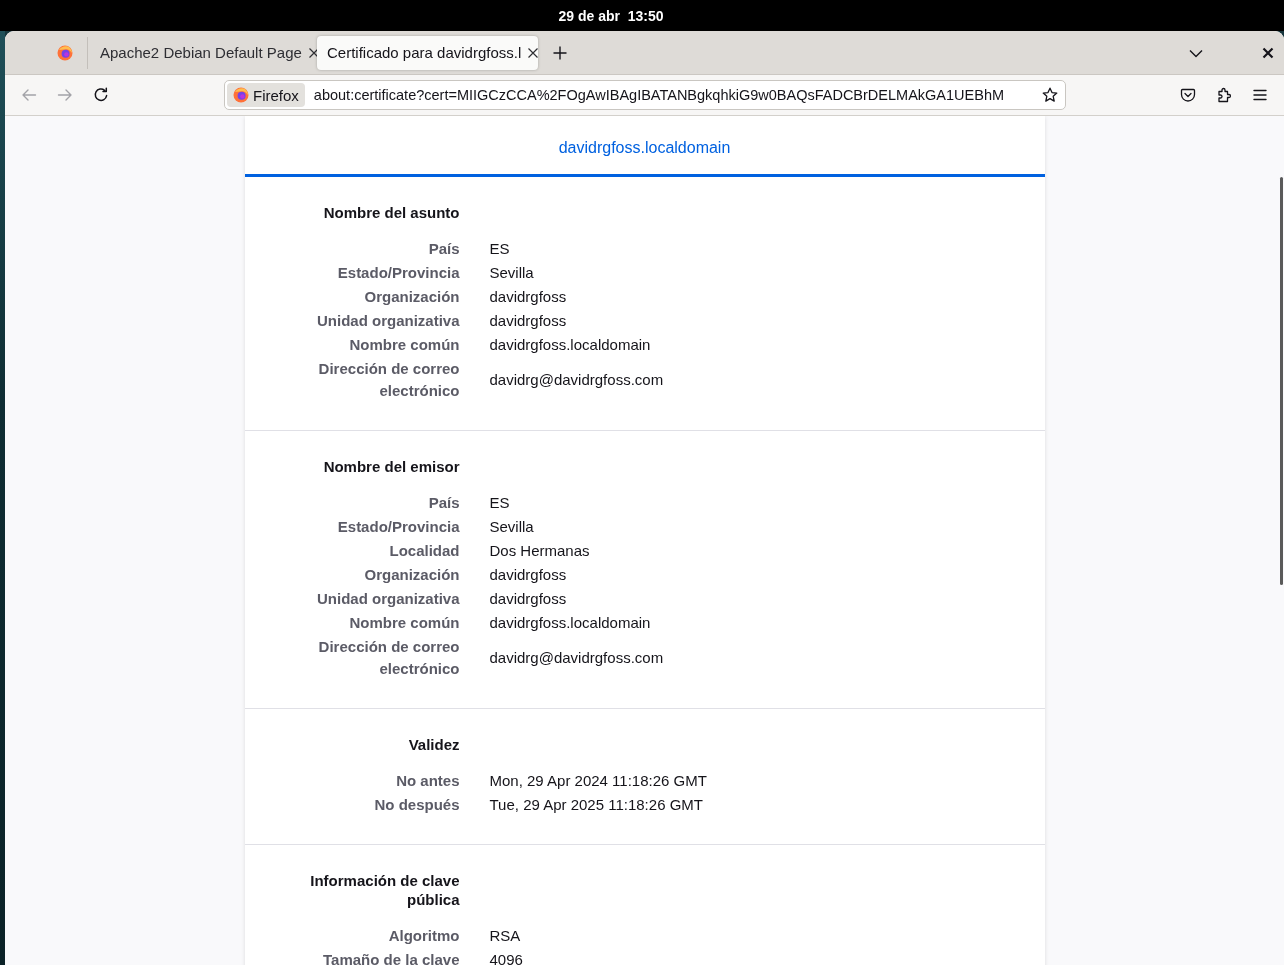 Image resolution: width=1284 pixels, height=965 pixels. I want to click on field-value: Tue, 29 Apr 2025 11:18:26 GMT, so click(596, 805).